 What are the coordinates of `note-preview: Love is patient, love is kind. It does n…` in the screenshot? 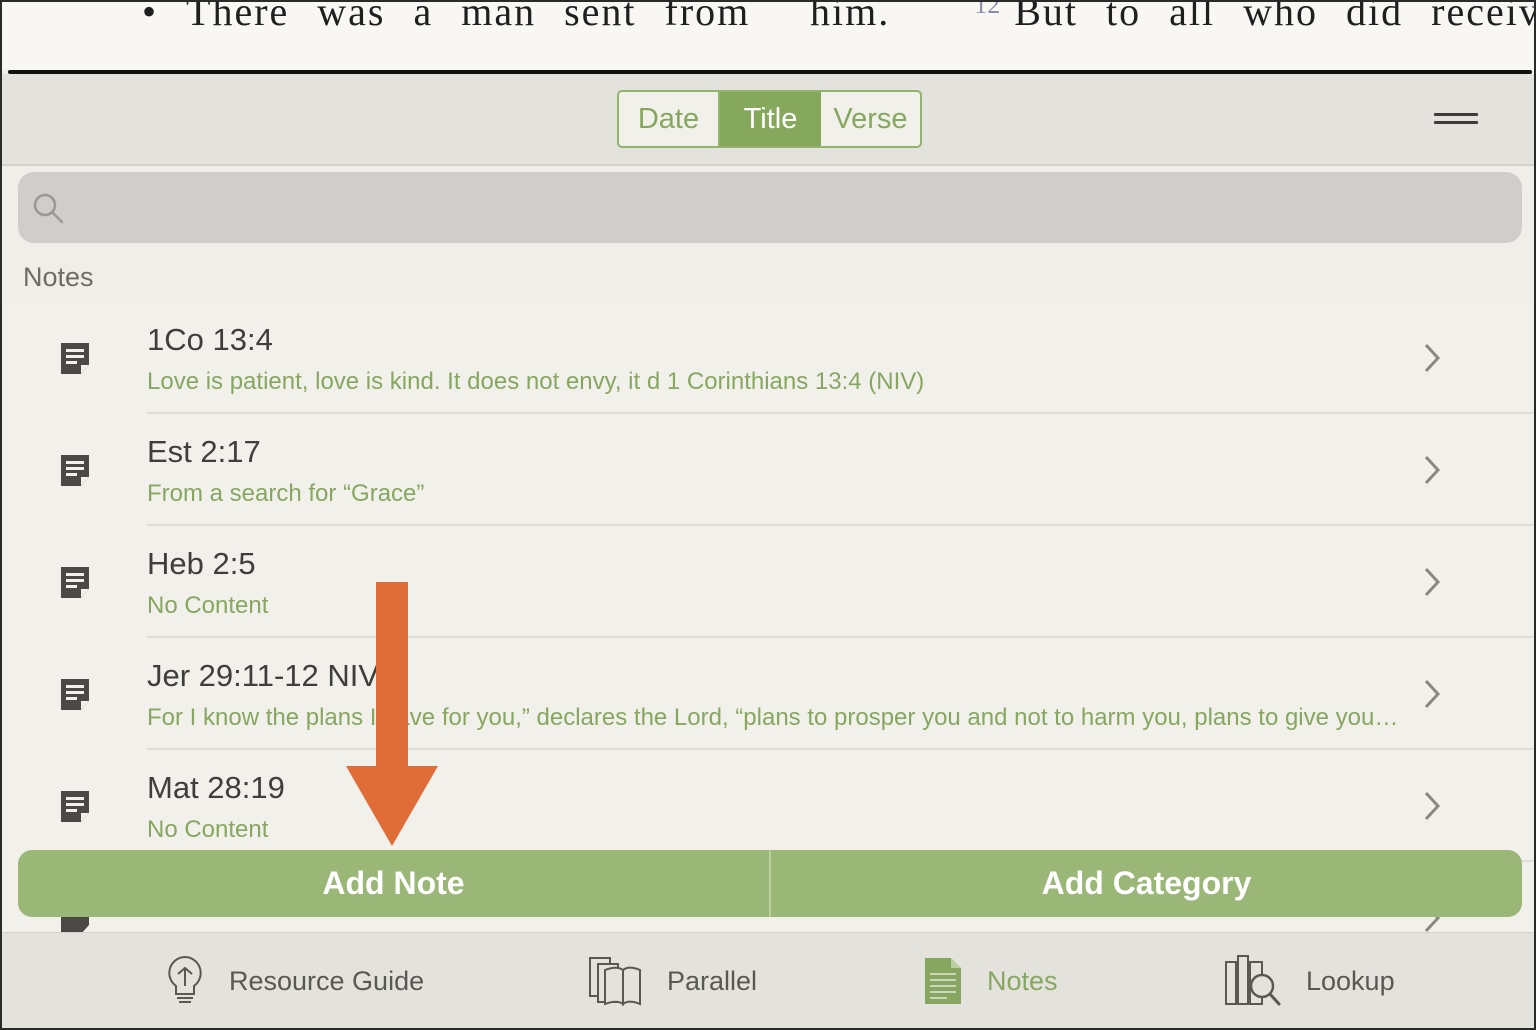 It's located at (536, 381).